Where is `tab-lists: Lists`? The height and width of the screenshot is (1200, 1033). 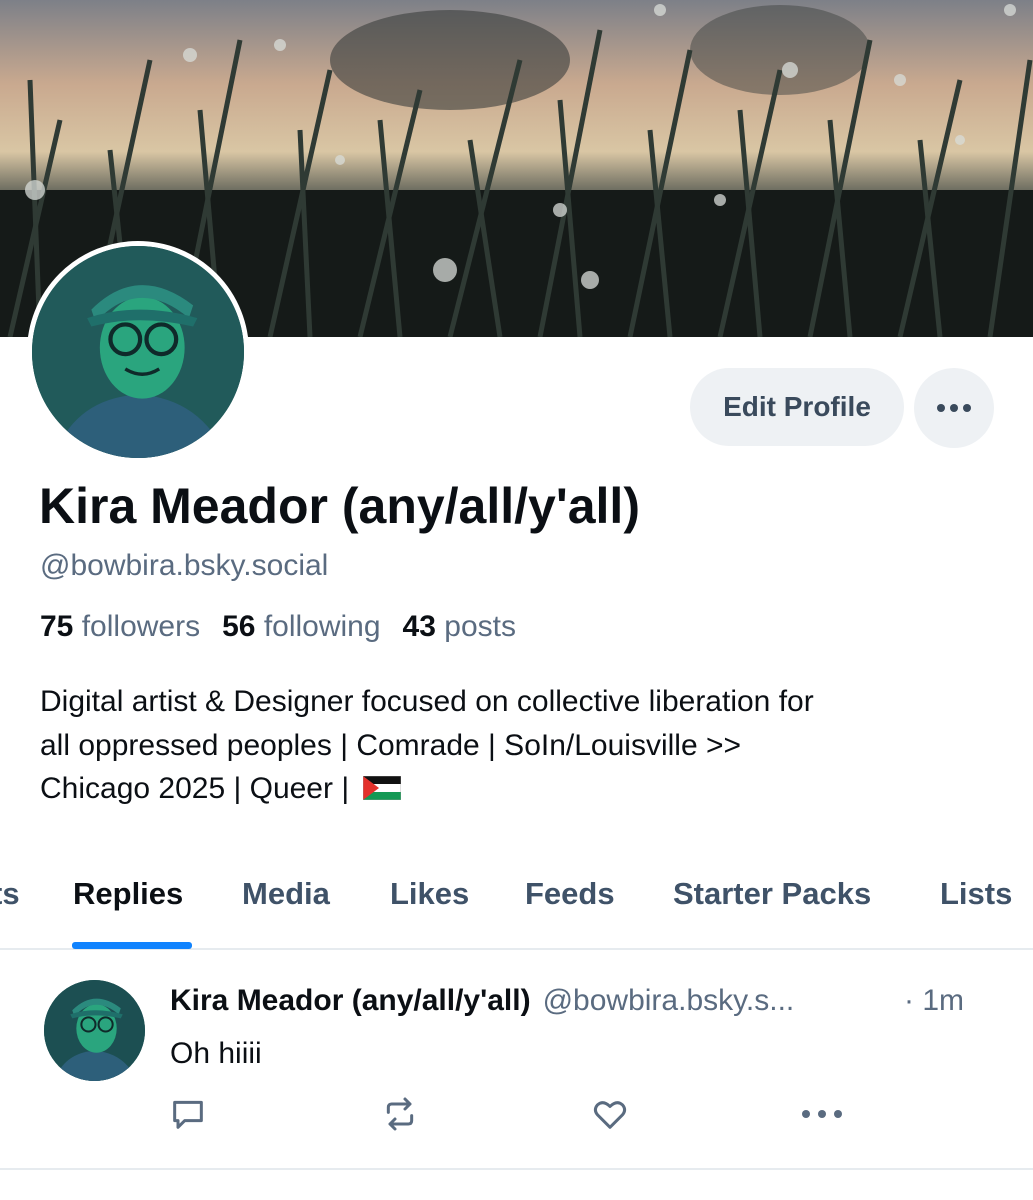
tab-lists: Lists is located at coordinates (976, 894).